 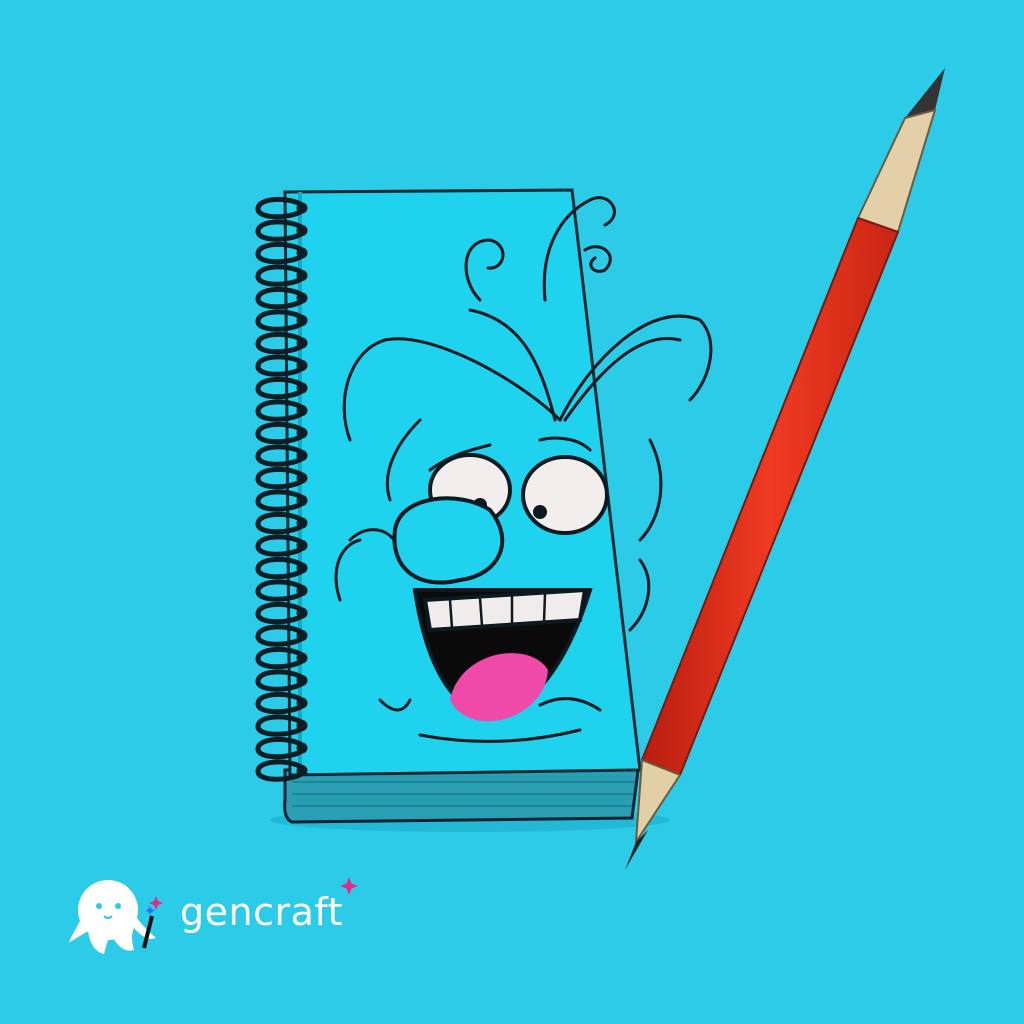 I want to click on brand-name: gencraft, so click(x=261, y=912).